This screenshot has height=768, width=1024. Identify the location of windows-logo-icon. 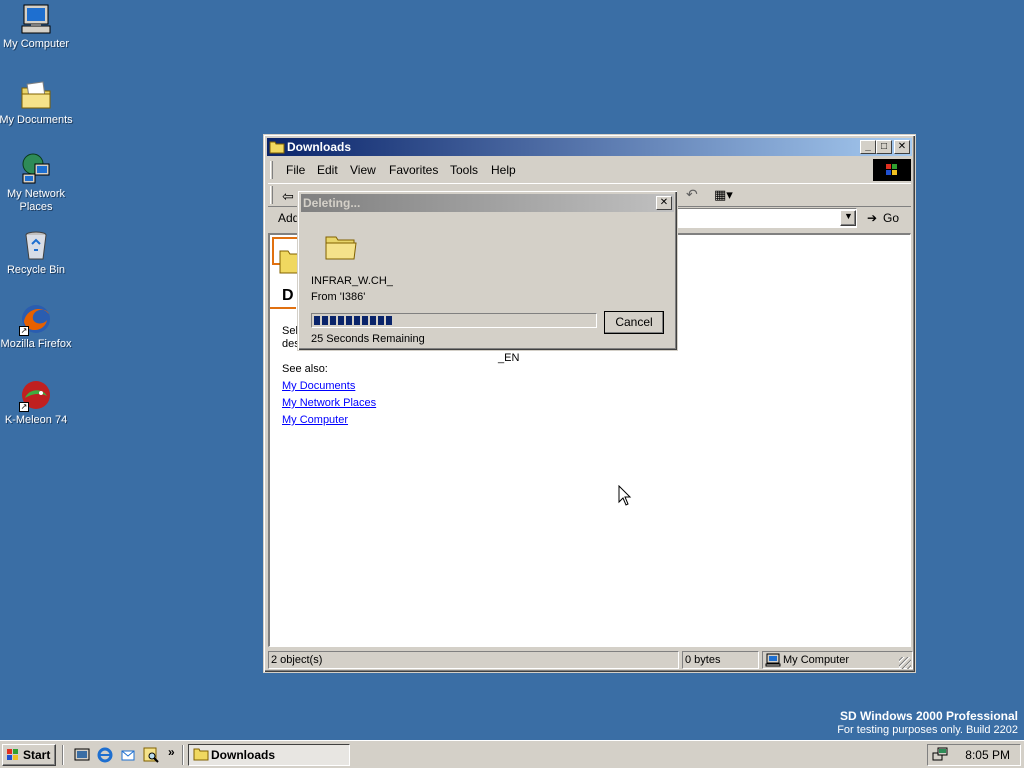
(13, 758).